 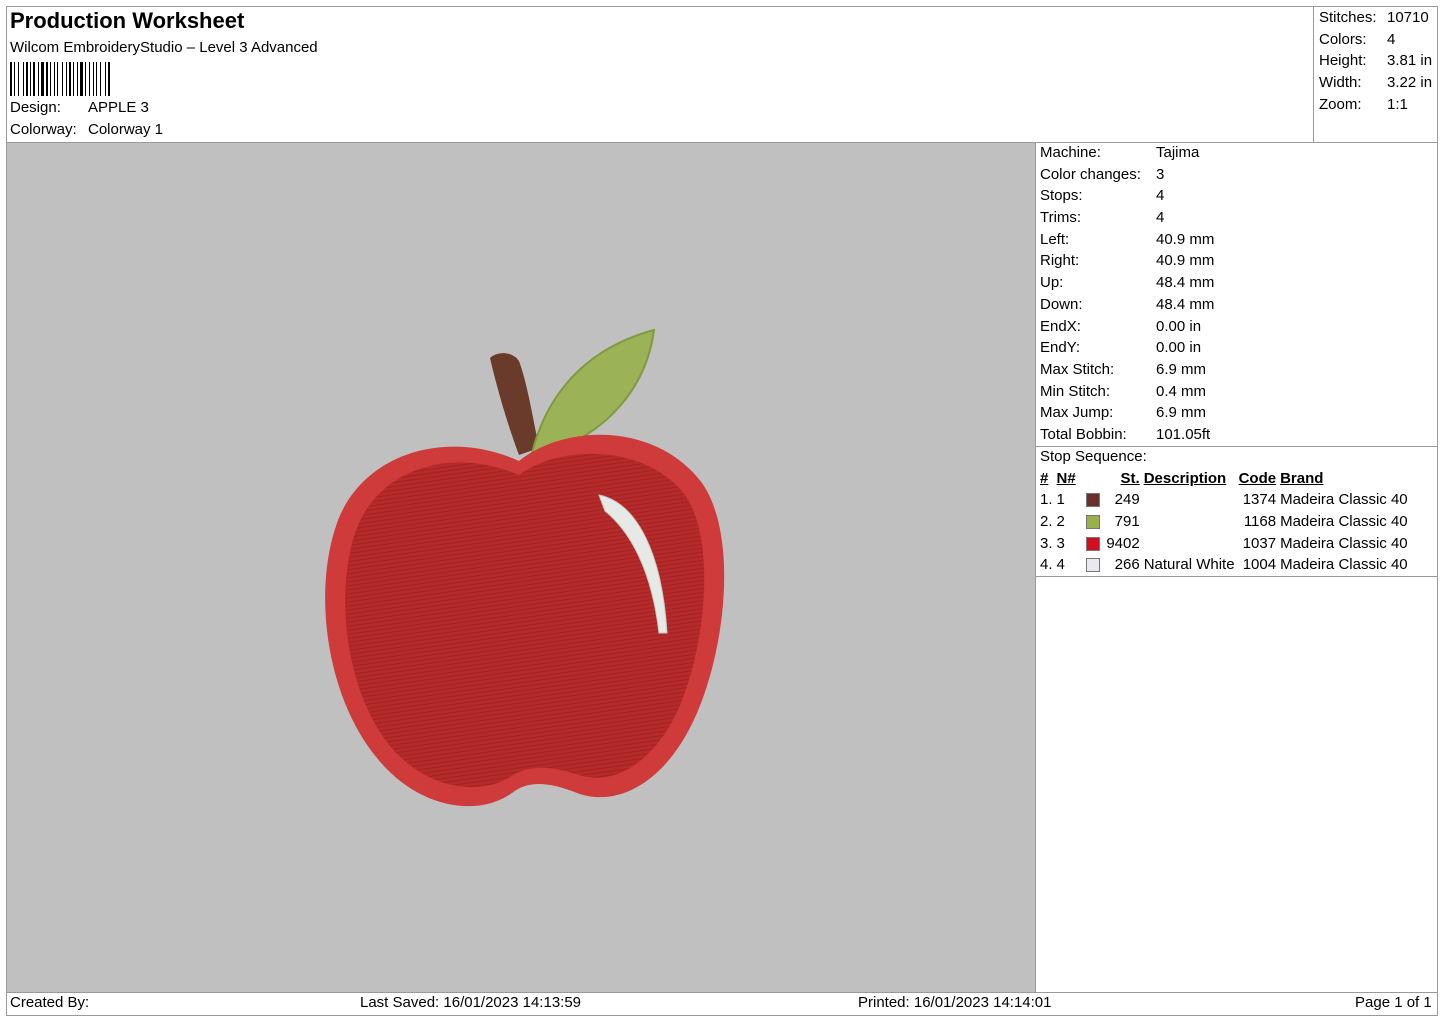 What do you see at coordinates (1127, 565) in the screenshot?
I see `stitch-count-value: 266` at bounding box center [1127, 565].